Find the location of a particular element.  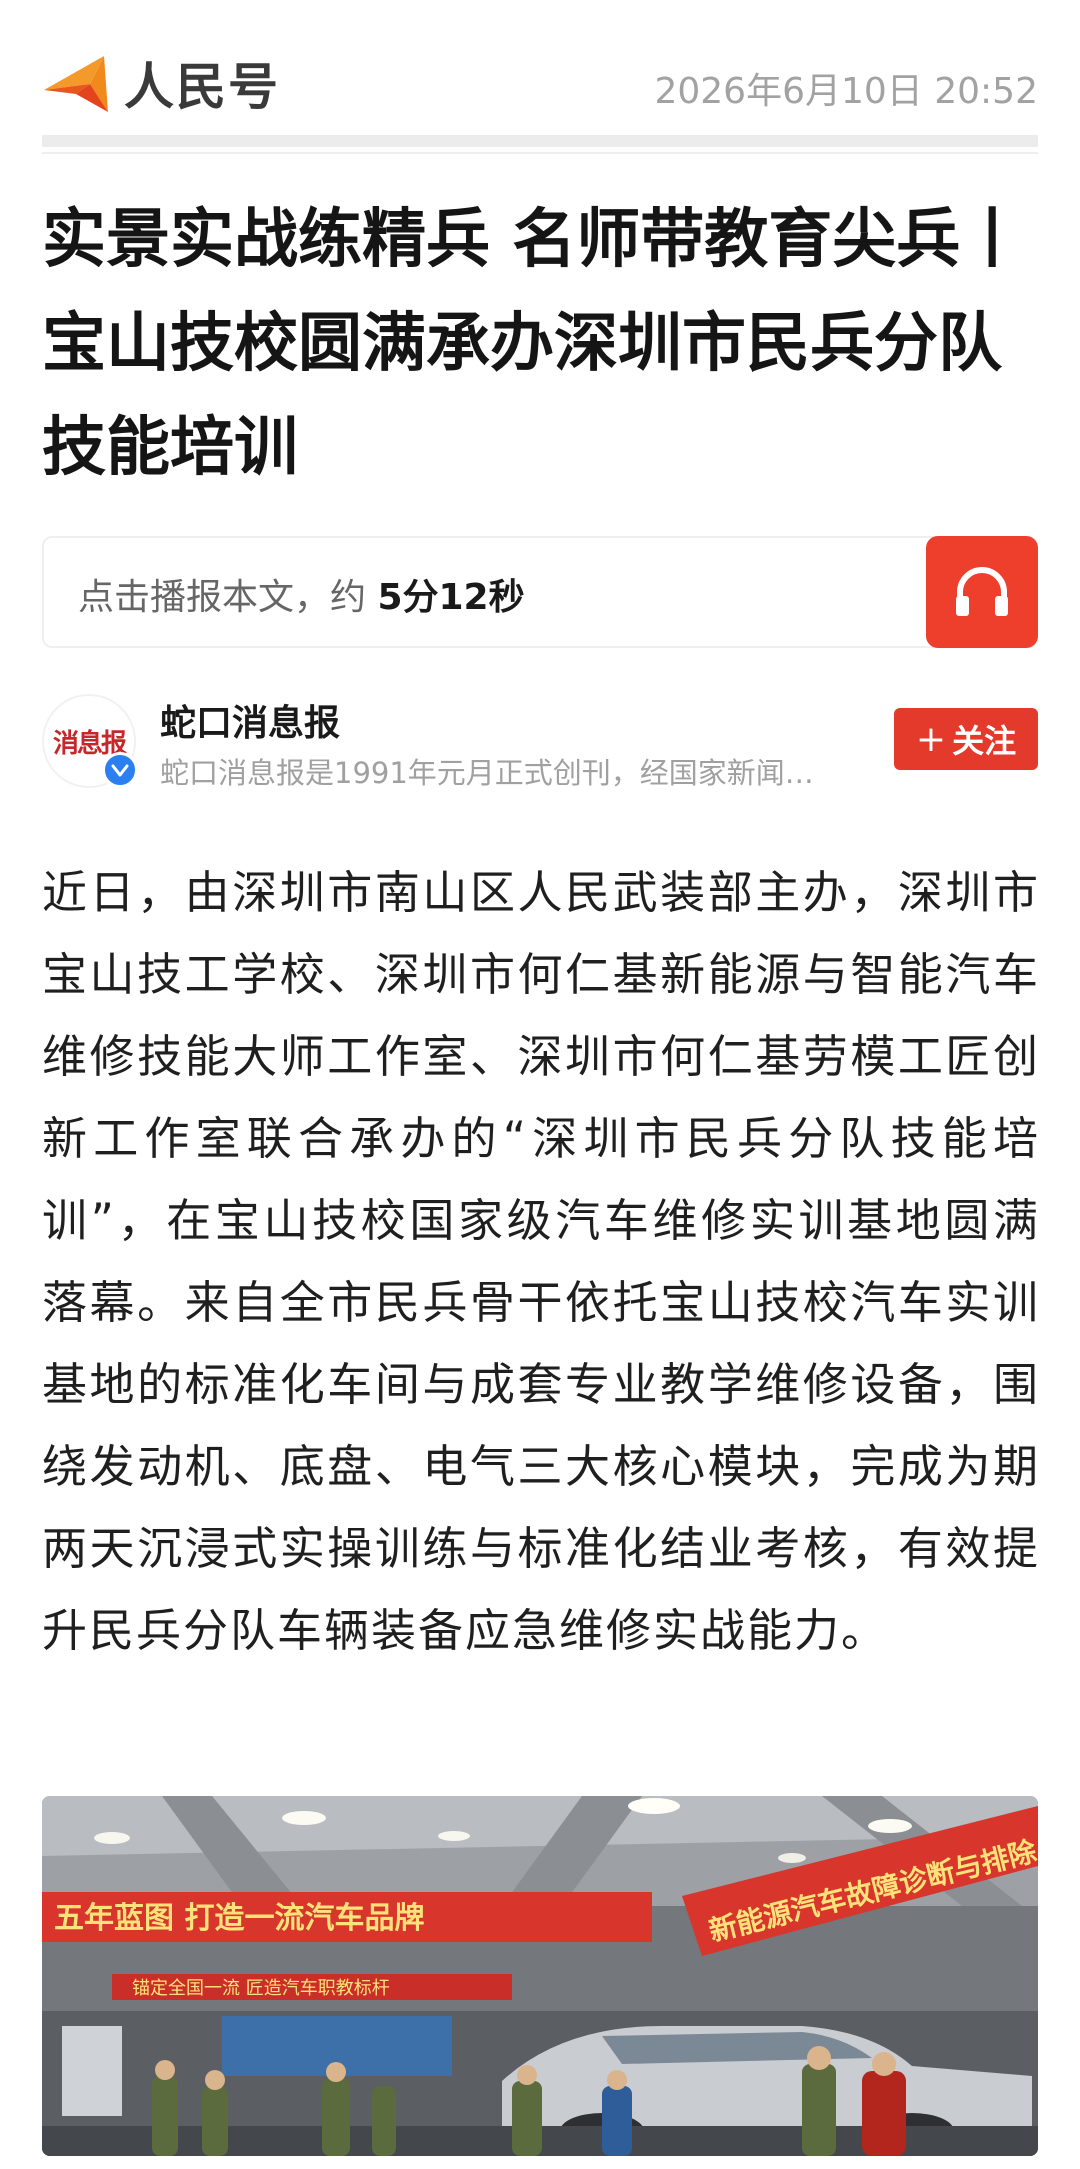

logo-flag-icon is located at coordinates (76, 84).